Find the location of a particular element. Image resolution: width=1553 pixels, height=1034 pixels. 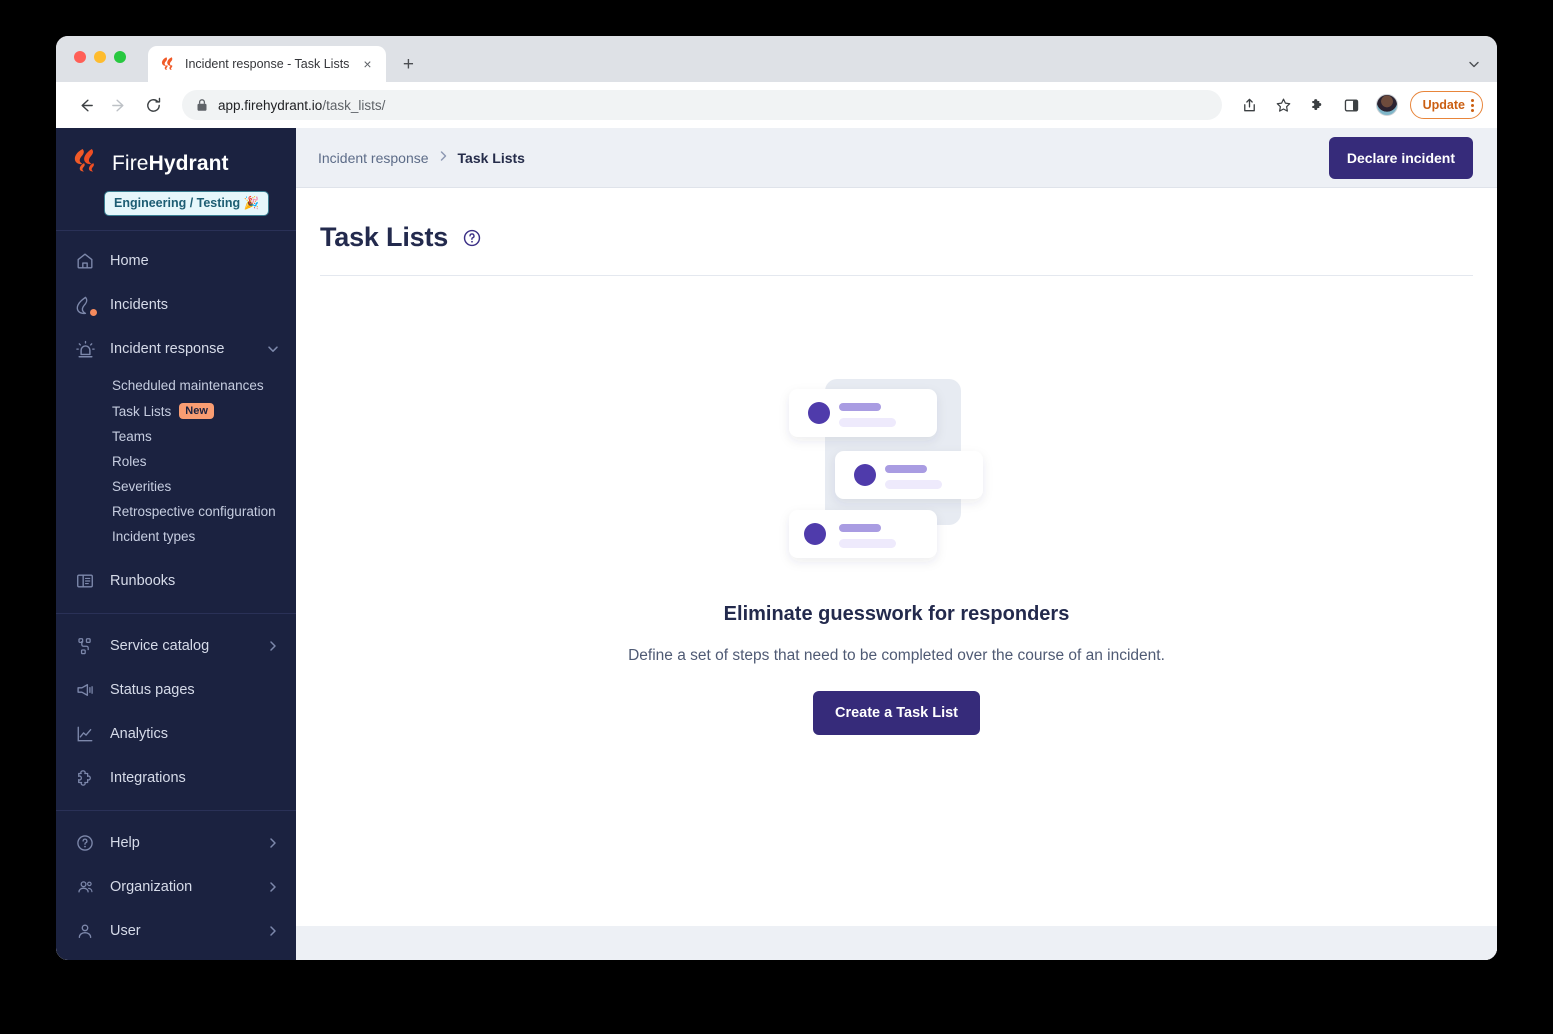

sidebar-item-home: Home is located at coordinates (176, 261).